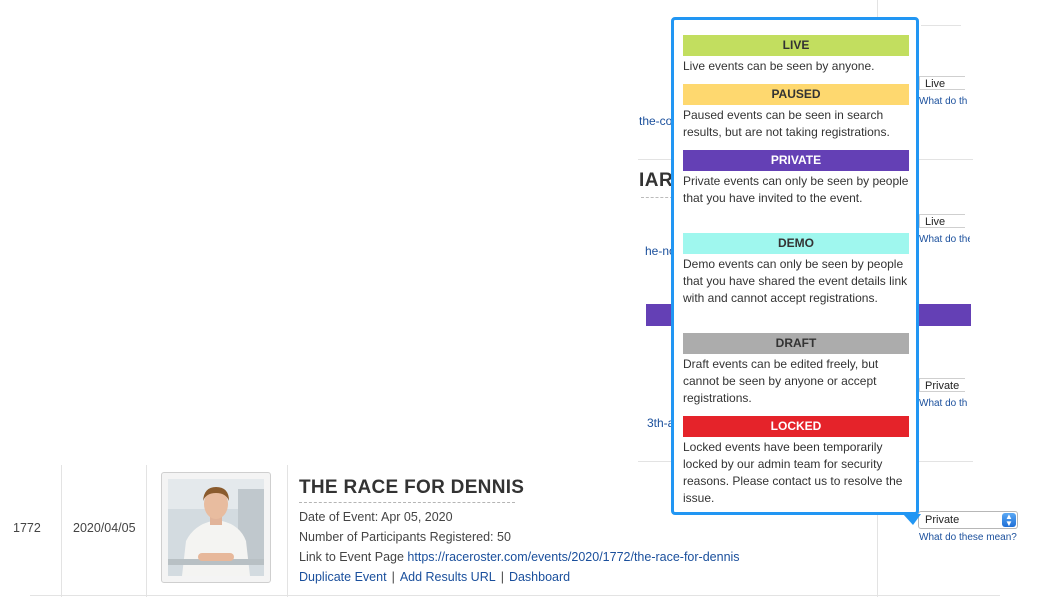  I want to click on duplicate-event-link: Duplicate Event, so click(343, 577).